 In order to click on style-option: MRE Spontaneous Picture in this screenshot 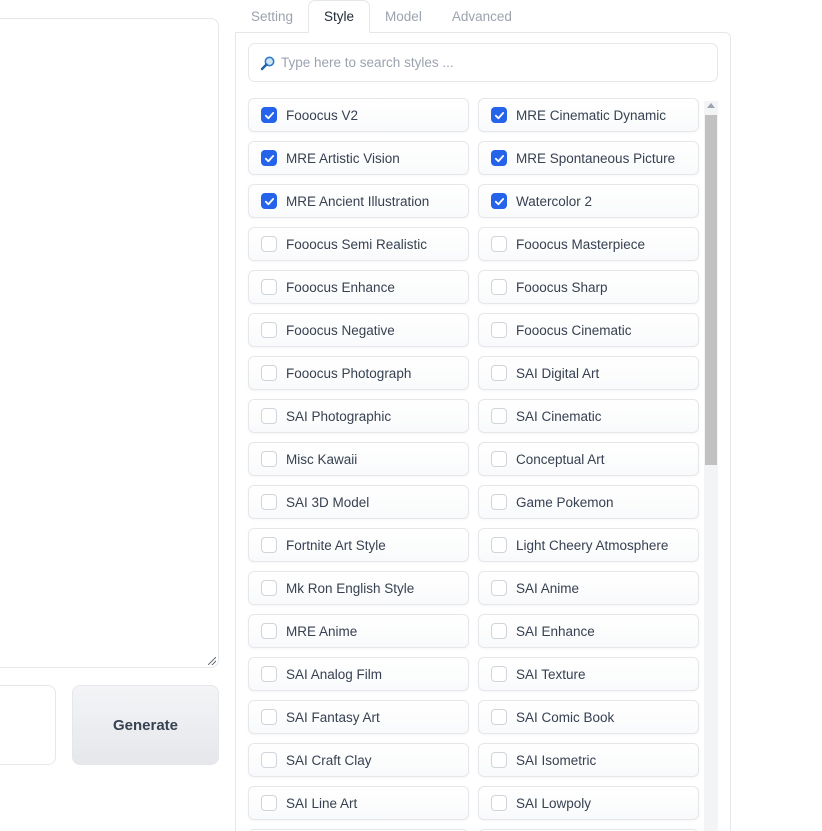, I will do `click(588, 158)`.